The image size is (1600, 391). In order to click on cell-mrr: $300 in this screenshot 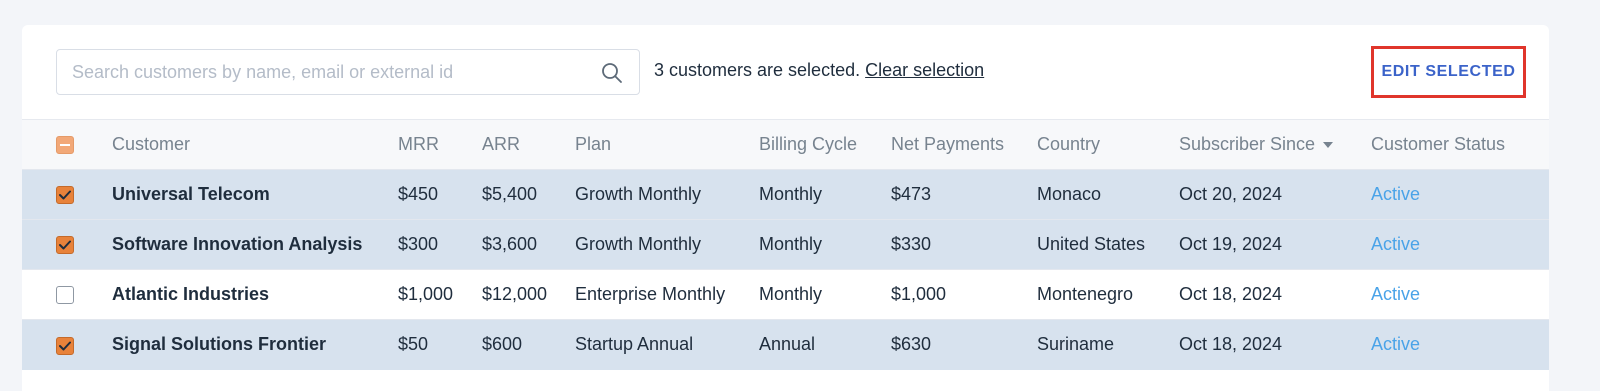, I will do `click(418, 244)`.